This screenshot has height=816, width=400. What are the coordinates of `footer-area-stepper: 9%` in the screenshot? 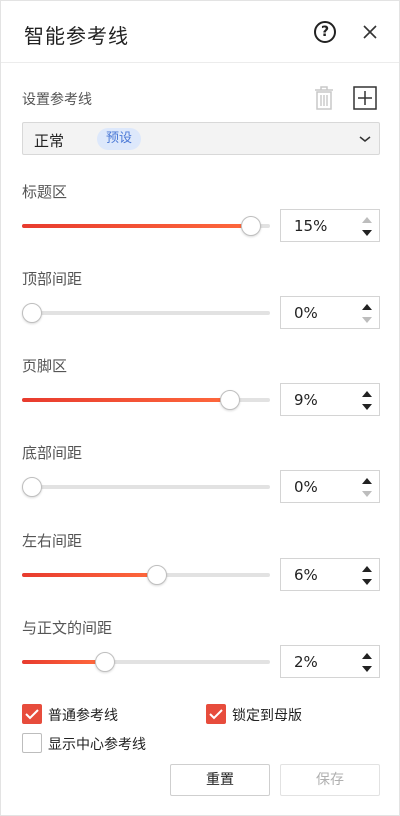 It's located at (330, 399).